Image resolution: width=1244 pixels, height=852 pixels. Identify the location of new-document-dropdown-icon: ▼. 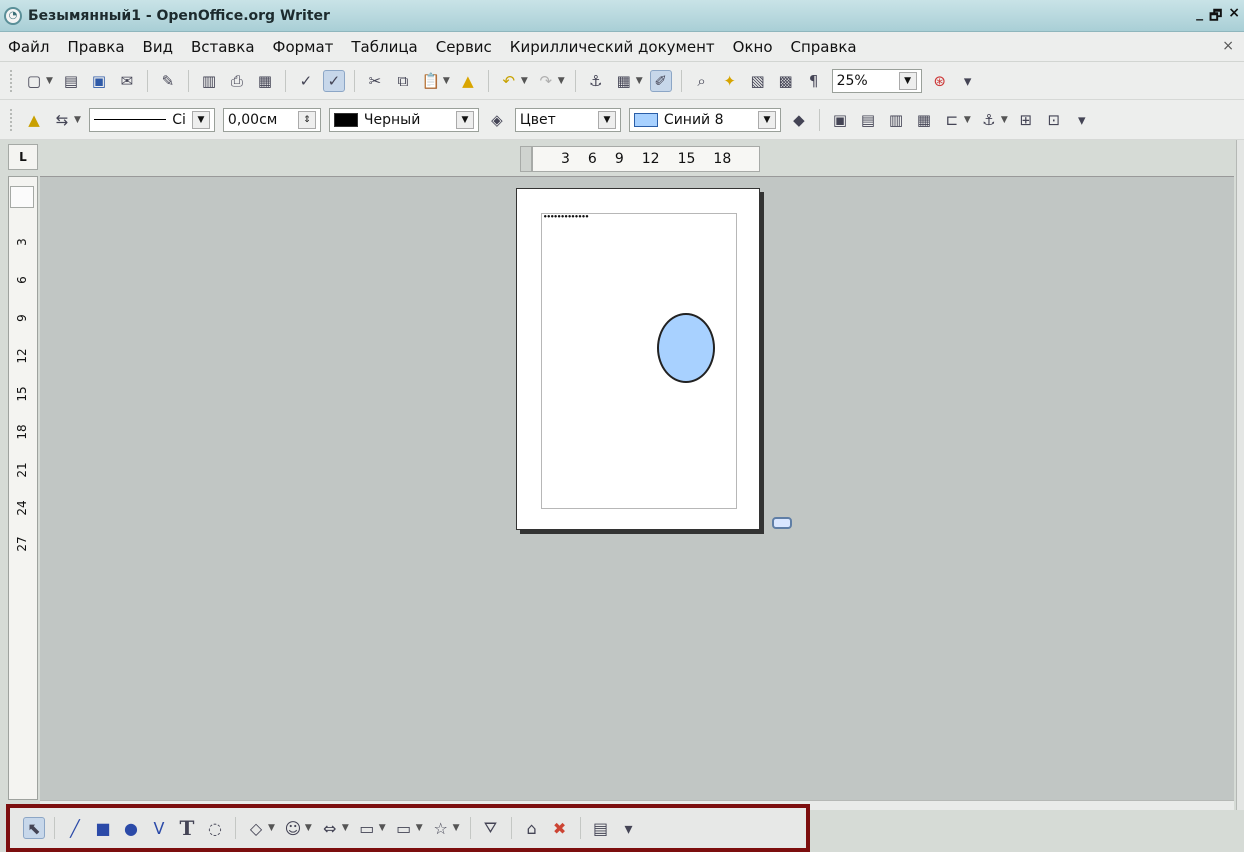
(49, 81).